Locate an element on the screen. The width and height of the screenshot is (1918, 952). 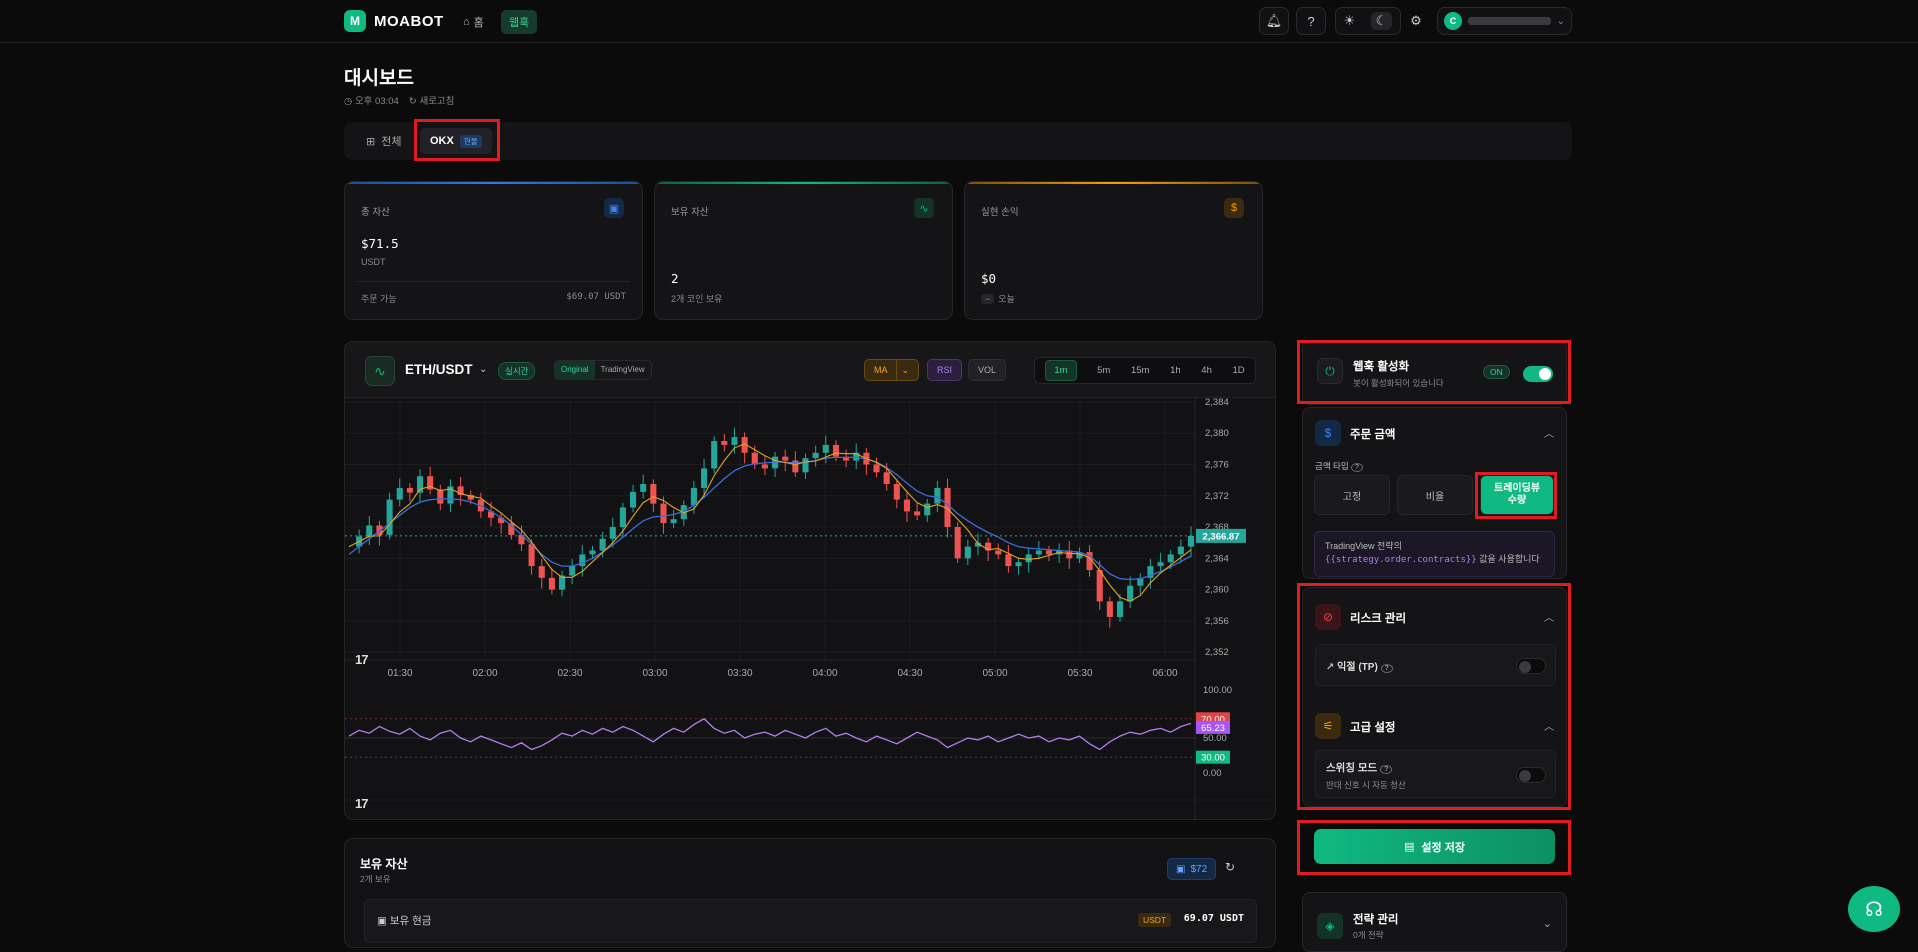
timeframe-4h: 4h is located at coordinates (1206, 370).